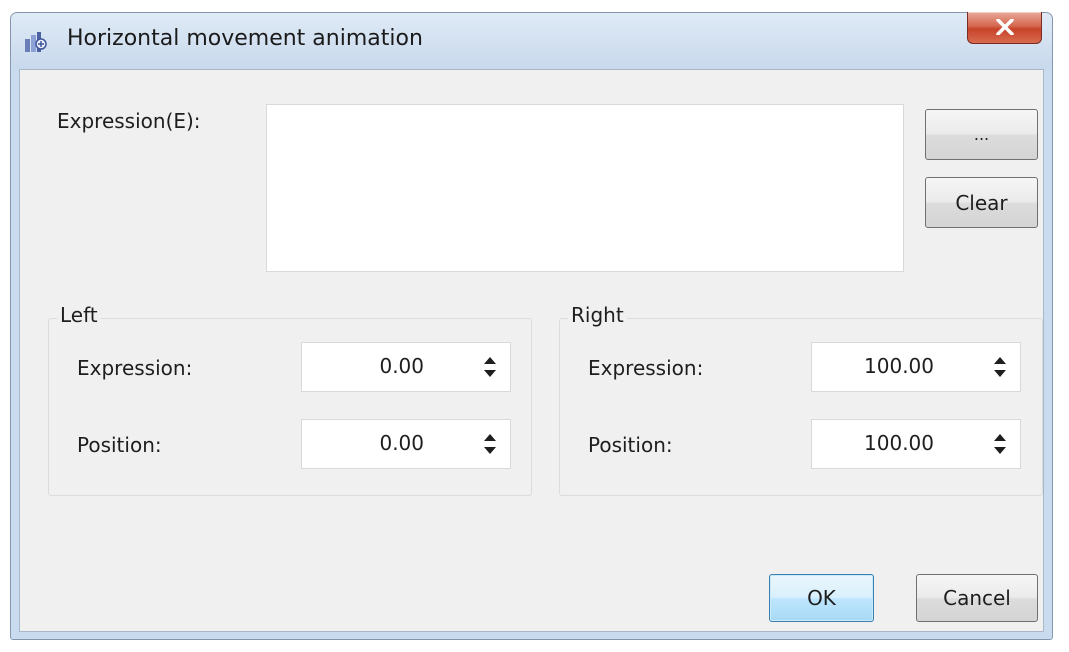  Describe the element at coordinates (36, 42) in the screenshot. I see `app-icon` at that location.